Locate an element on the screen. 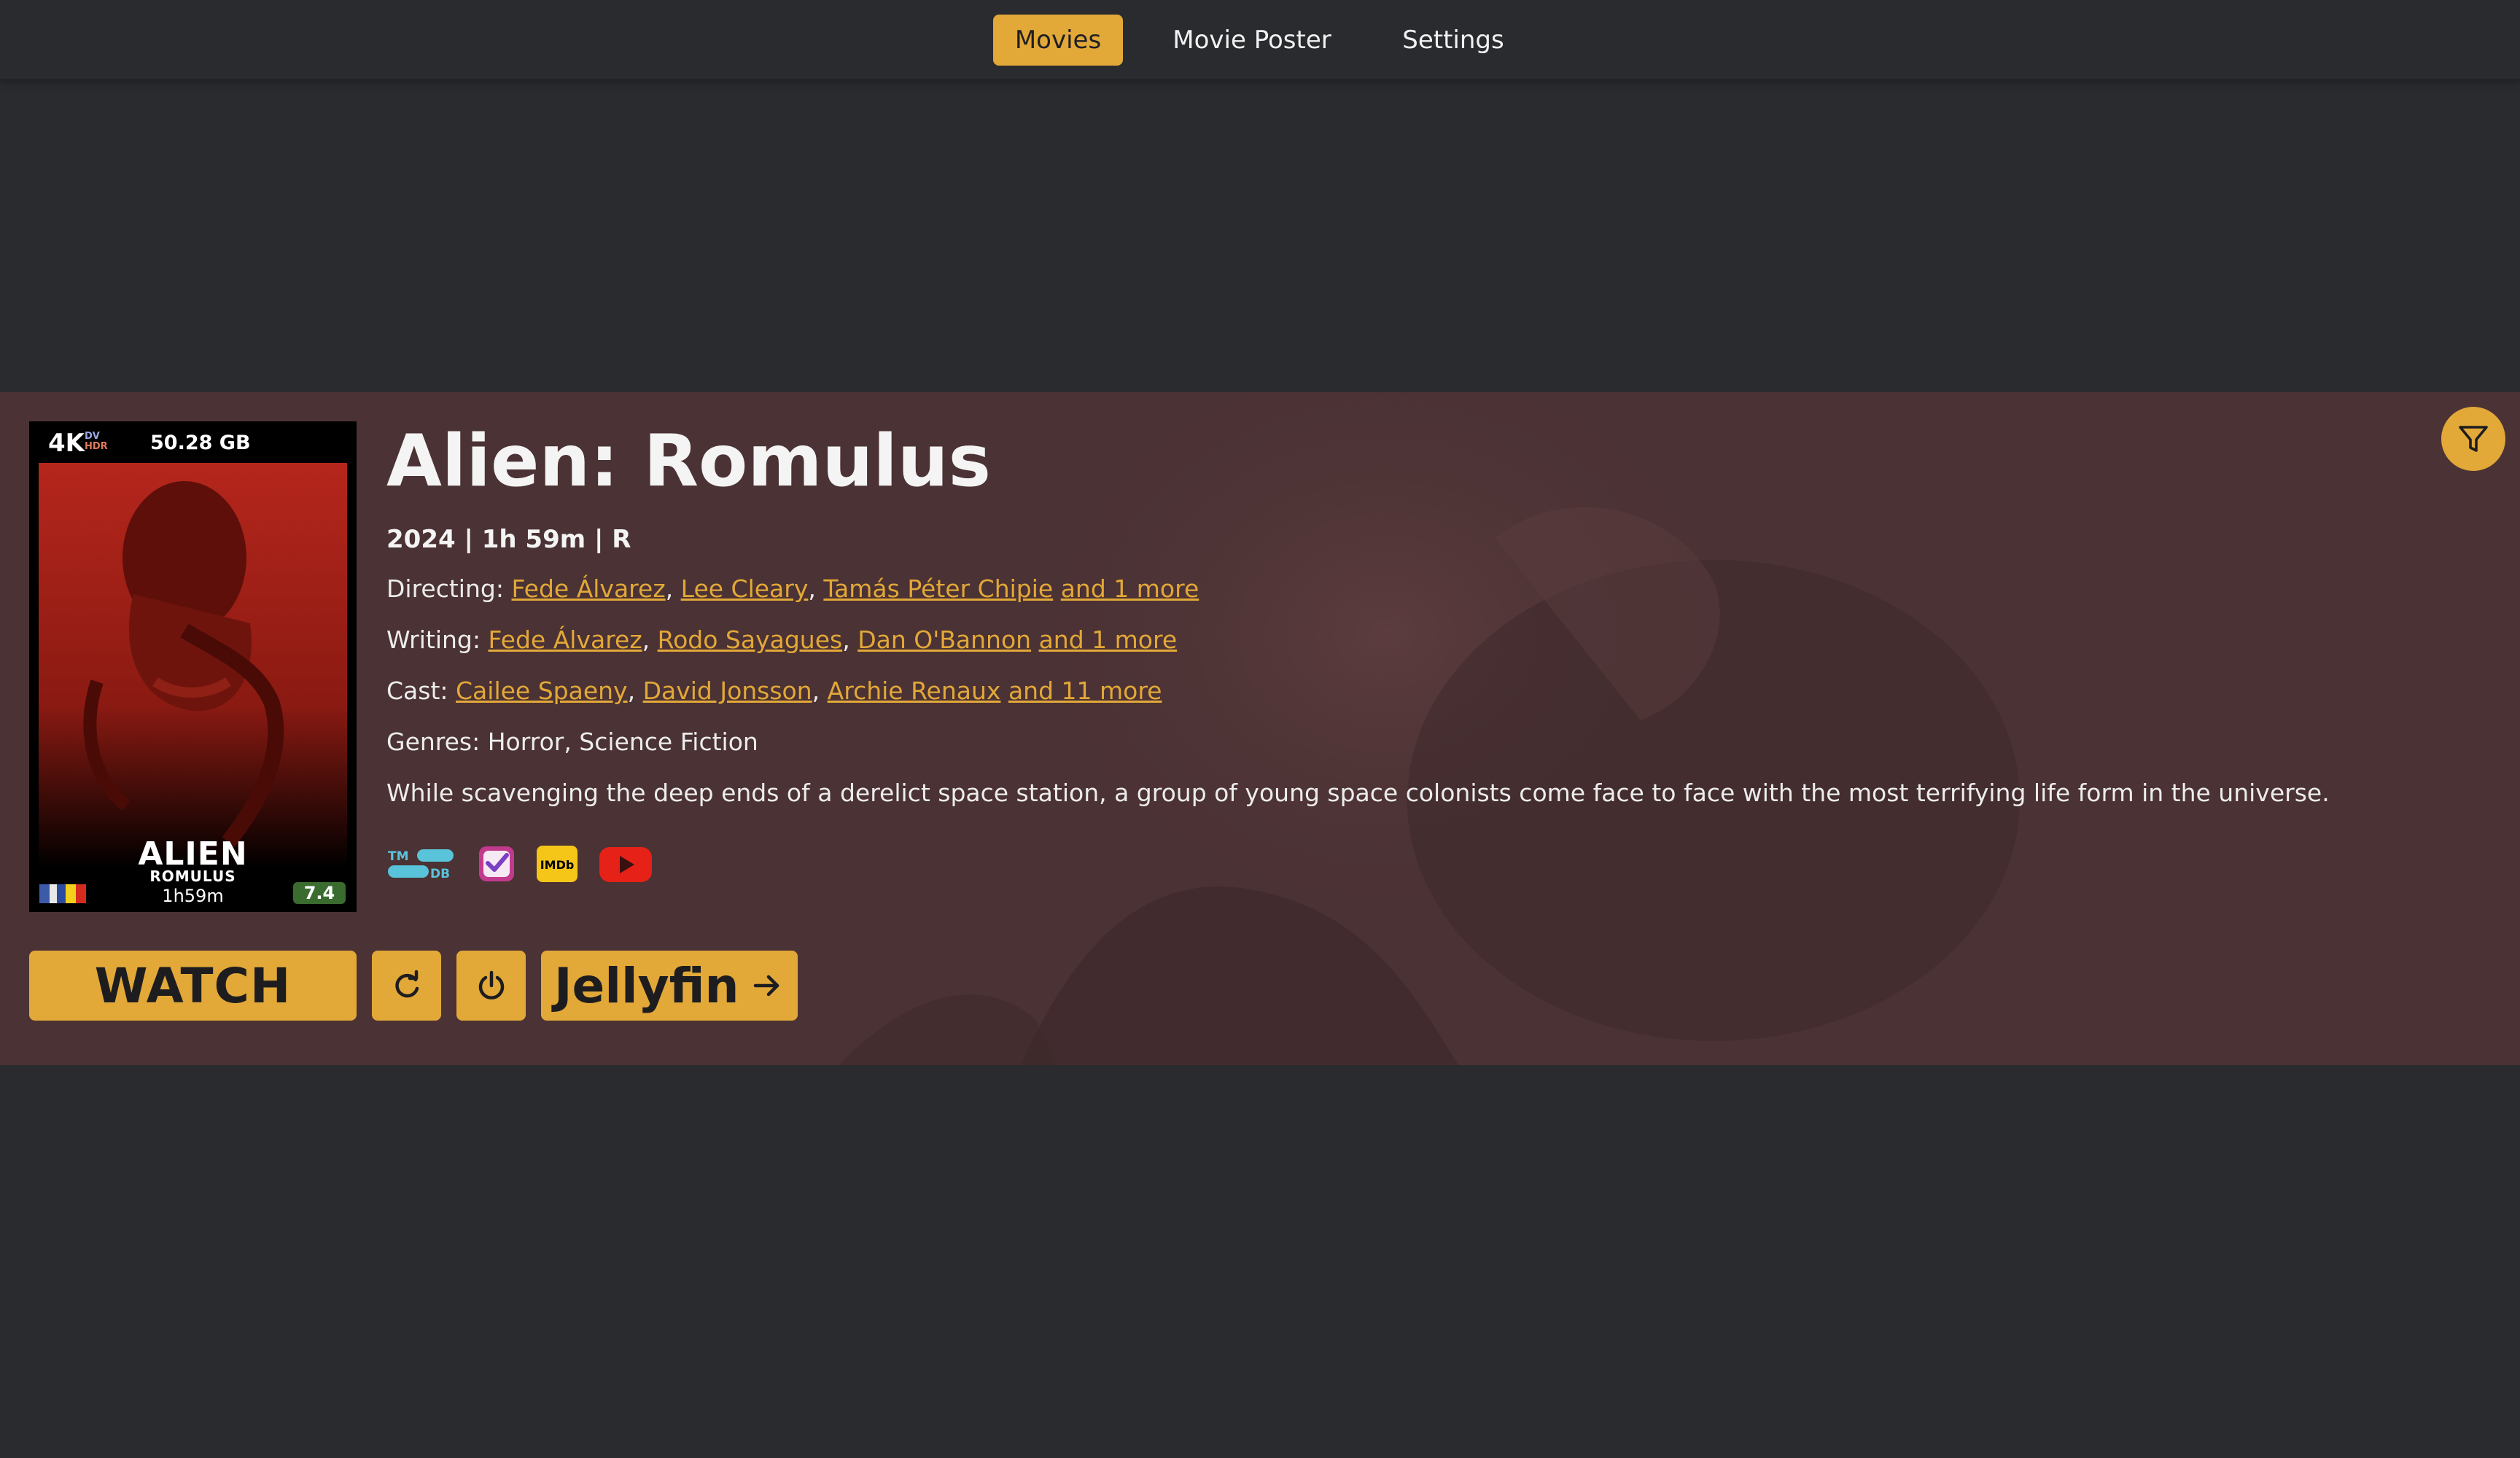 The height and width of the screenshot is (1458, 2520). cast-link: Cailee Spaeny is located at coordinates (542, 691).